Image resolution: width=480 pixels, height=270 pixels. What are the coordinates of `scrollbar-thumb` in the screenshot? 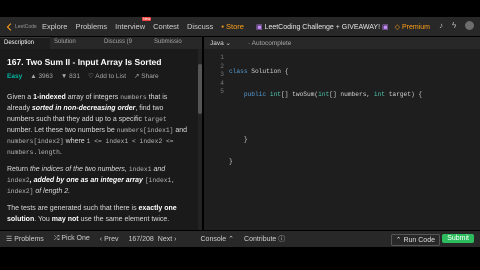 It's located at (200, 89).